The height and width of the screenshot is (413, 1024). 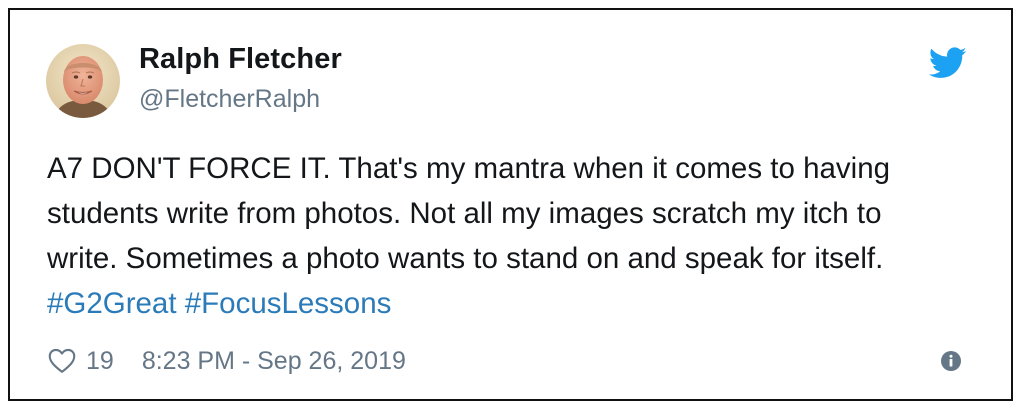 What do you see at coordinates (62, 361) in the screenshot?
I see `heart-icon` at bounding box center [62, 361].